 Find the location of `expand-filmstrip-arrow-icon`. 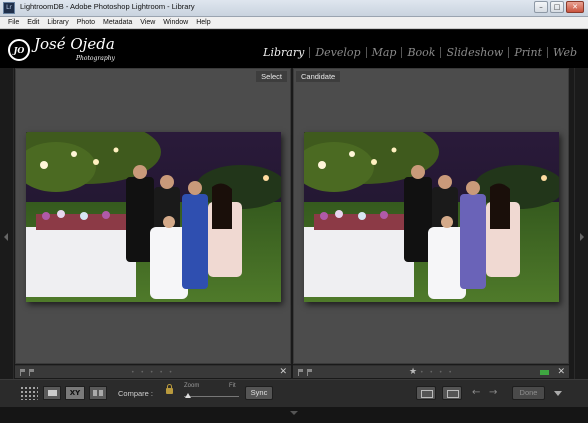

expand-filmstrip-arrow-icon is located at coordinates (294, 413).